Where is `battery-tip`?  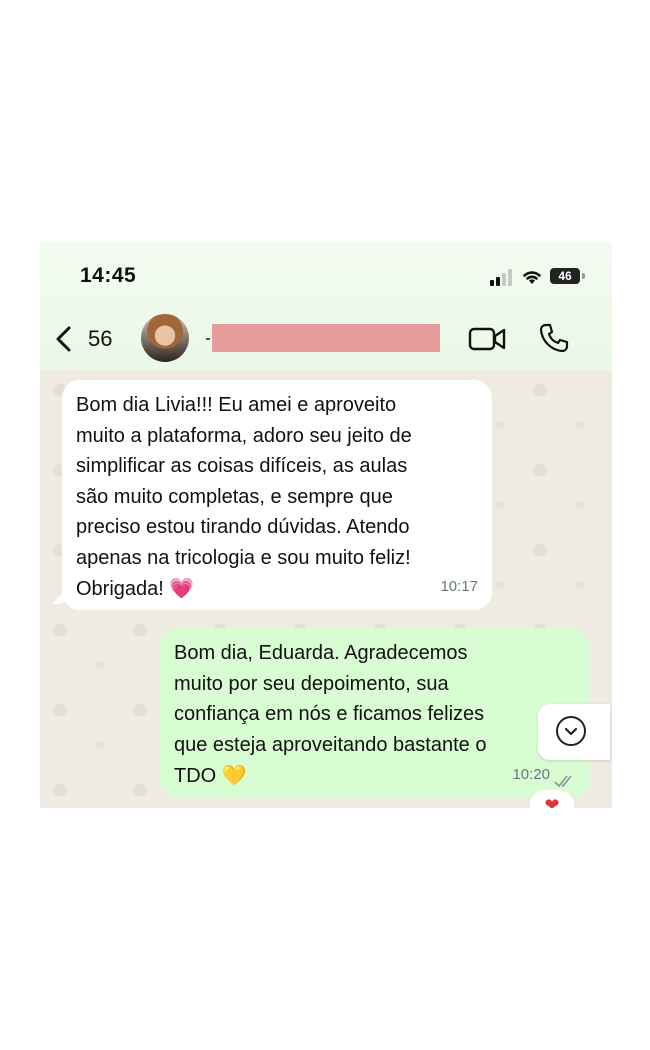 battery-tip is located at coordinates (583, 276).